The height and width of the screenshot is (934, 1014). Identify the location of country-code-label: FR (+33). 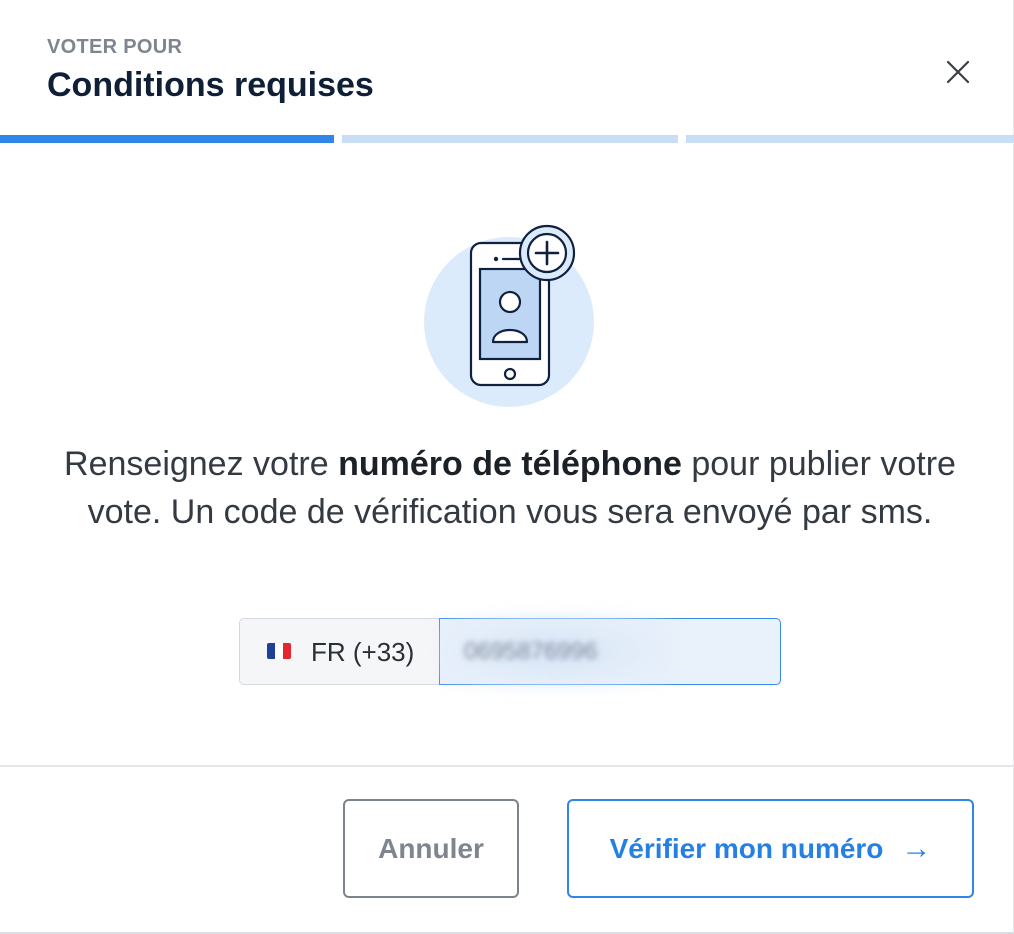
(363, 652).